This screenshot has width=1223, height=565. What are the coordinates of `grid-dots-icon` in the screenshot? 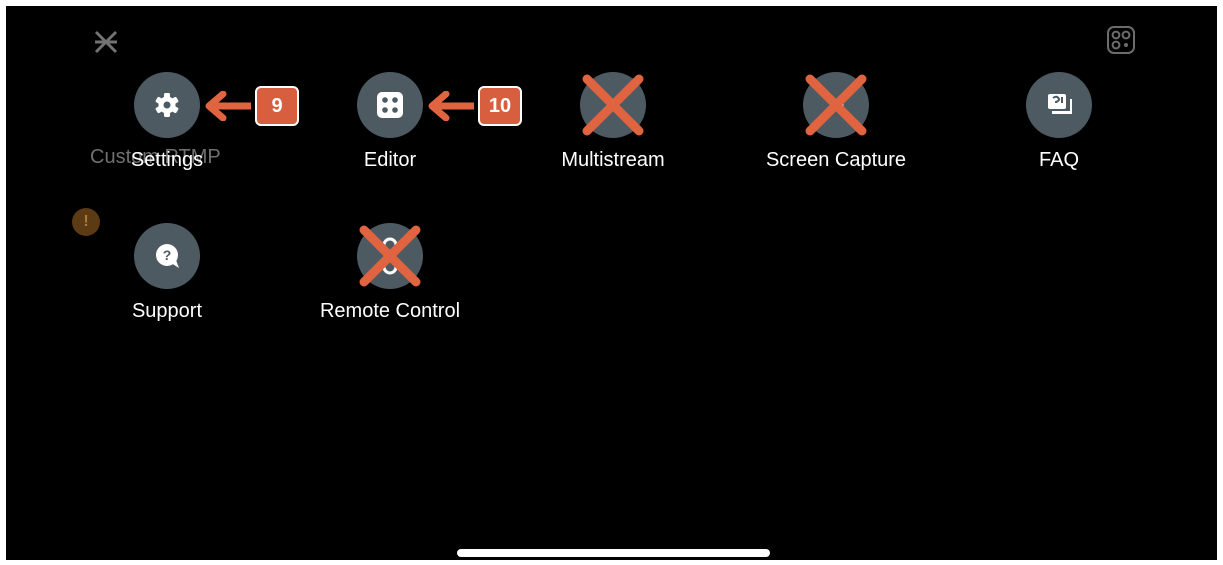 It's located at (390, 105).